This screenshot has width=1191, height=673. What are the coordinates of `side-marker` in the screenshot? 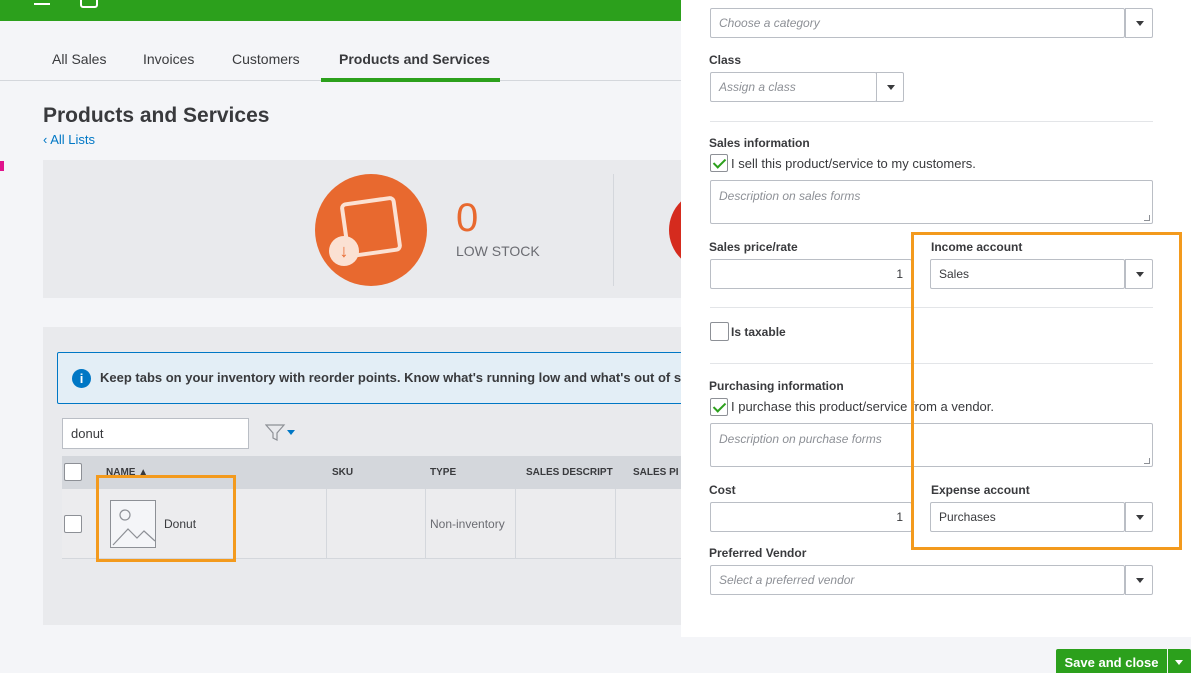 It's located at (2, 166).